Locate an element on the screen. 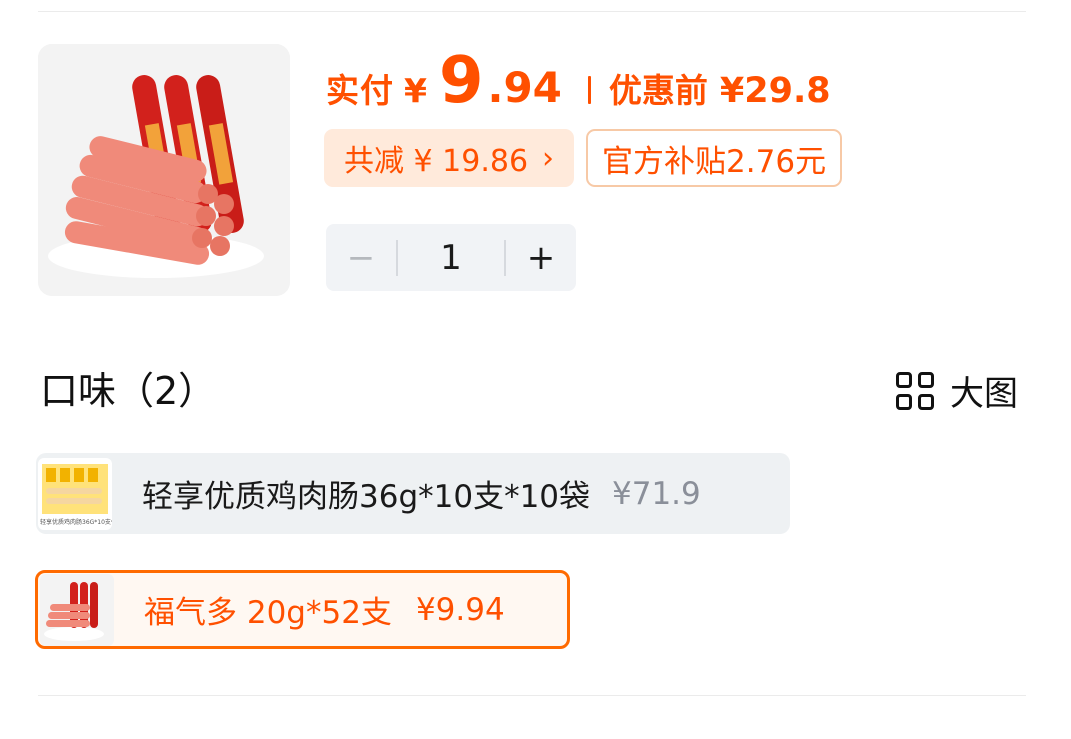  total-discount-text: 共减 ¥ 19.86 is located at coordinates (436, 161).